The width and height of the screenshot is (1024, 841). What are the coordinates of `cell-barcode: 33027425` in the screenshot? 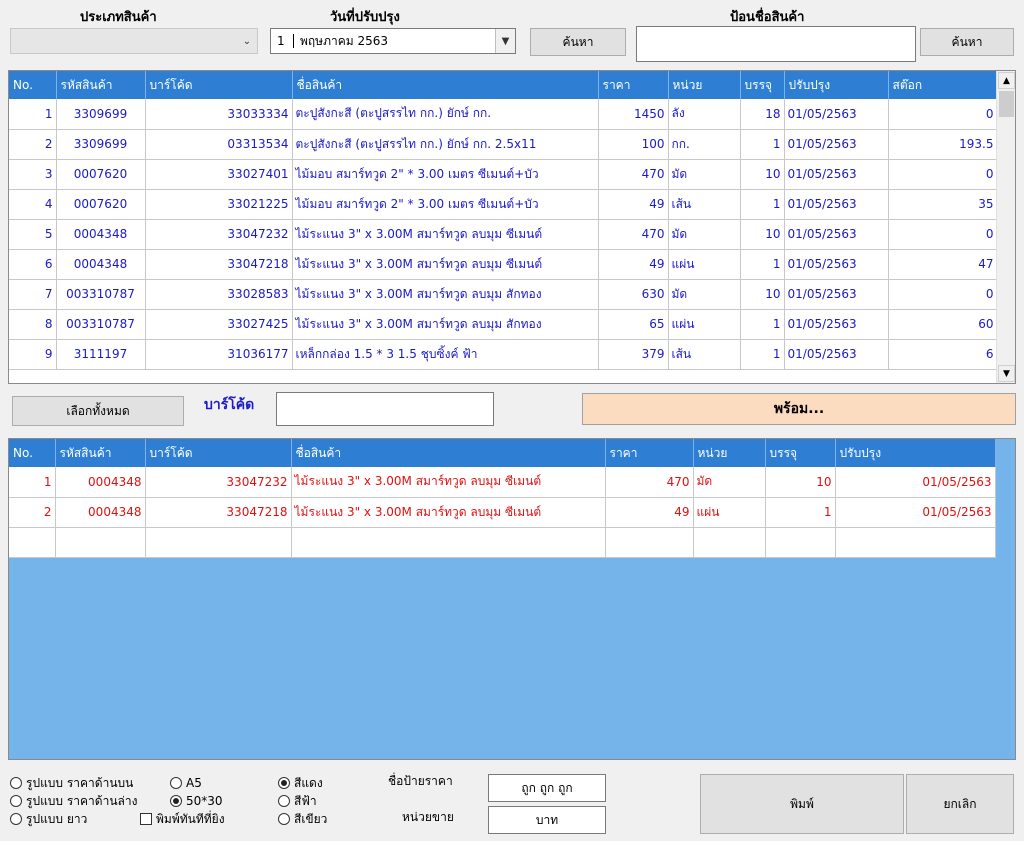 It's located at (219, 324).